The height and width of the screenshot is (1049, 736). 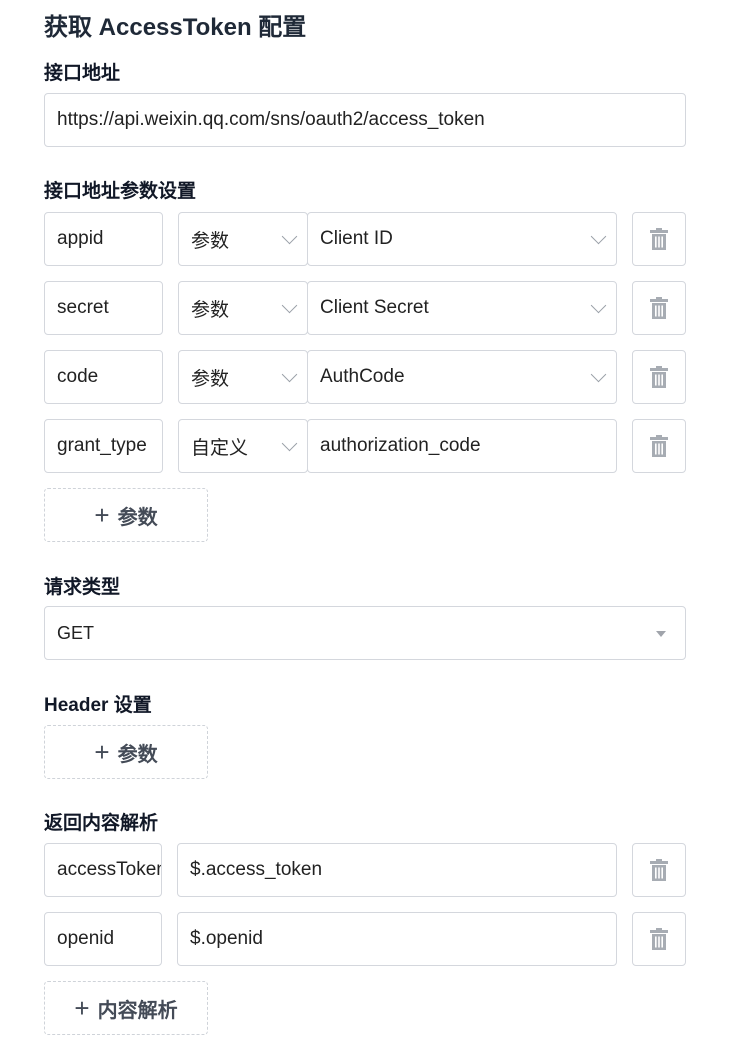 What do you see at coordinates (101, 823) in the screenshot?
I see `response-label: 返回内容解析` at bounding box center [101, 823].